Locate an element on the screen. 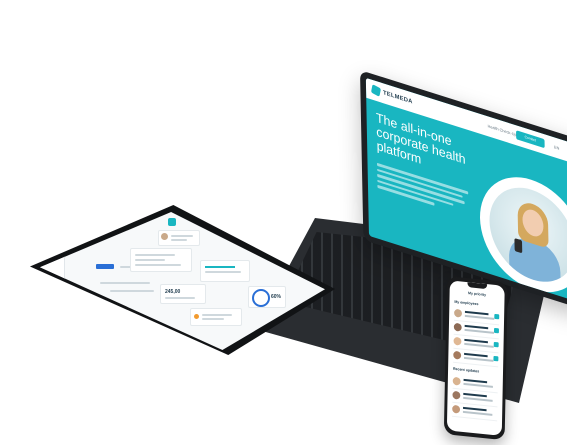  phone-notch is located at coordinates (477, 286).